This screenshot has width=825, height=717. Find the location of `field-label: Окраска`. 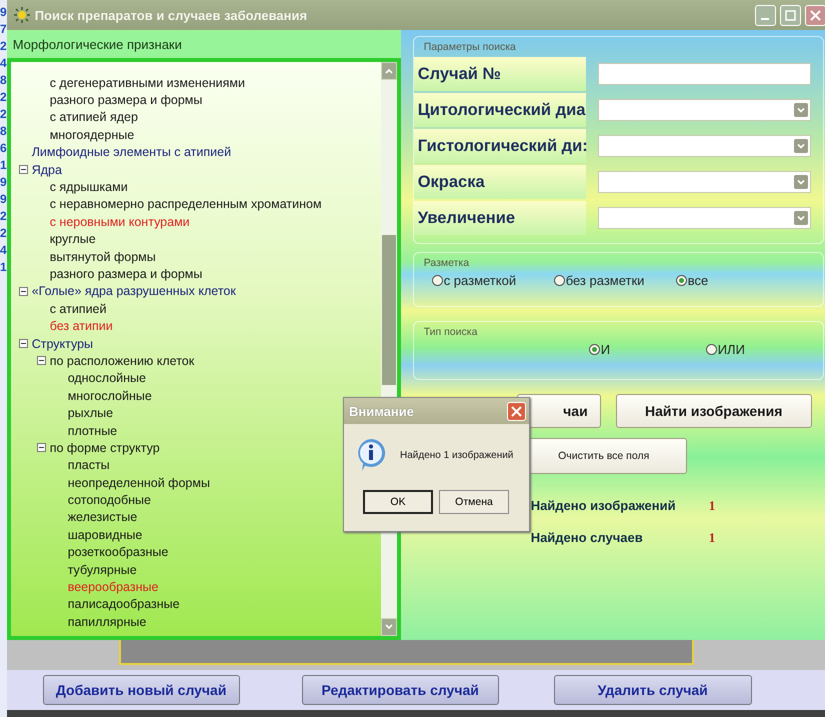

field-label: Окраска is located at coordinates (500, 182).